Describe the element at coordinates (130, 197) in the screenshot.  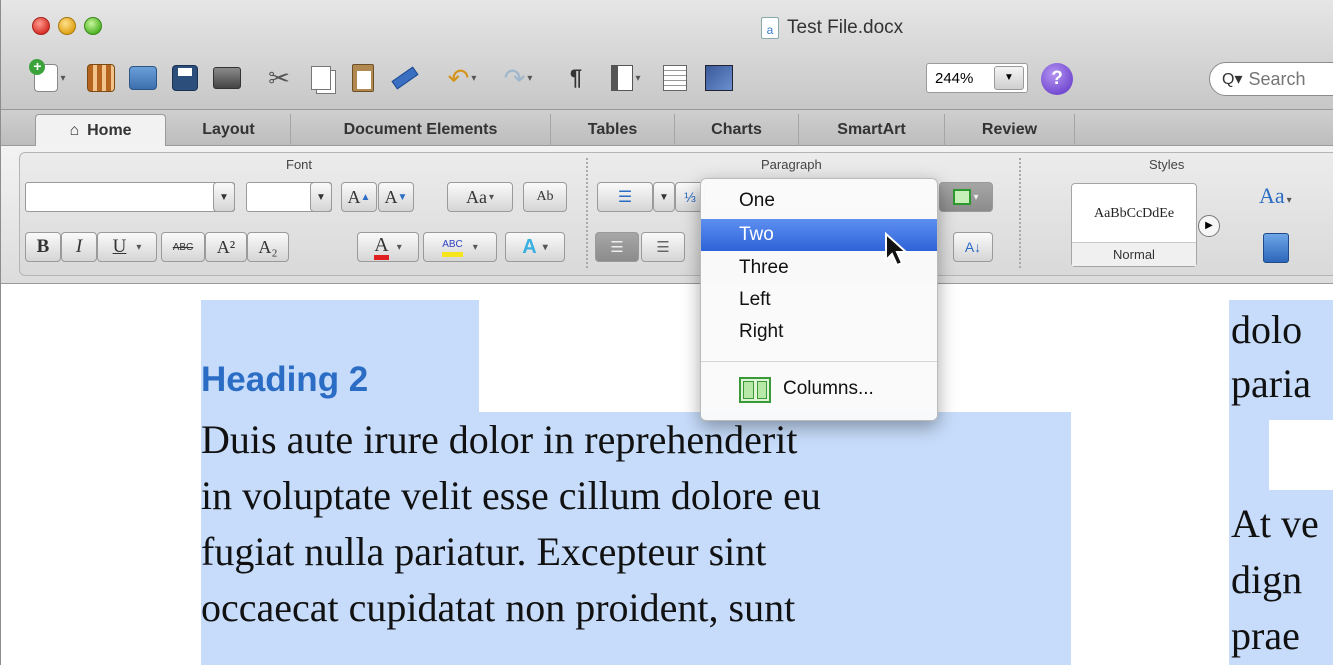
I see `font-name-field` at that location.